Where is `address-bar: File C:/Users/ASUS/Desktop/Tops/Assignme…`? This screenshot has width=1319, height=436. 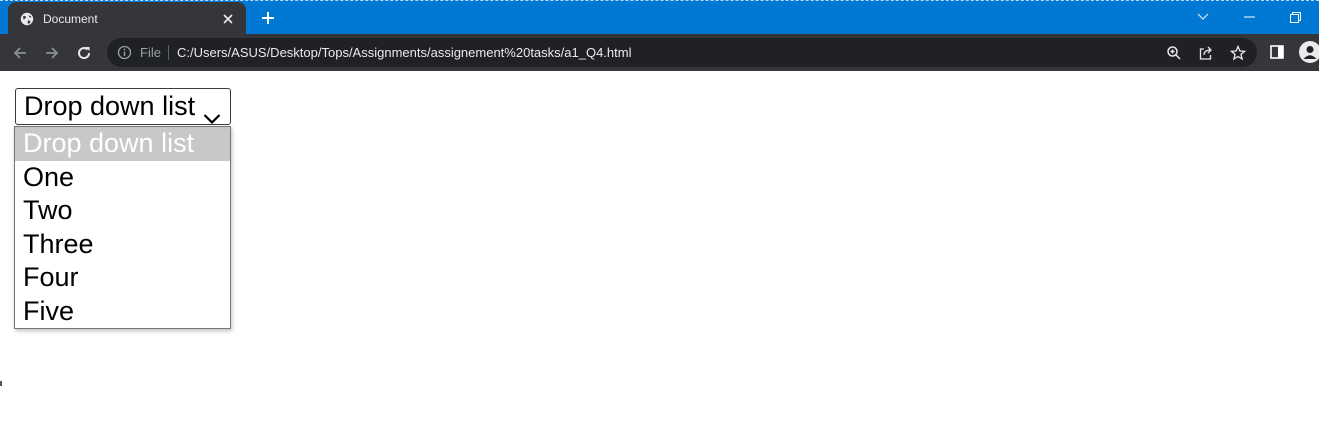
address-bar: File C:/Users/ASUS/Desktop/Tops/Assignme… is located at coordinates (682, 52).